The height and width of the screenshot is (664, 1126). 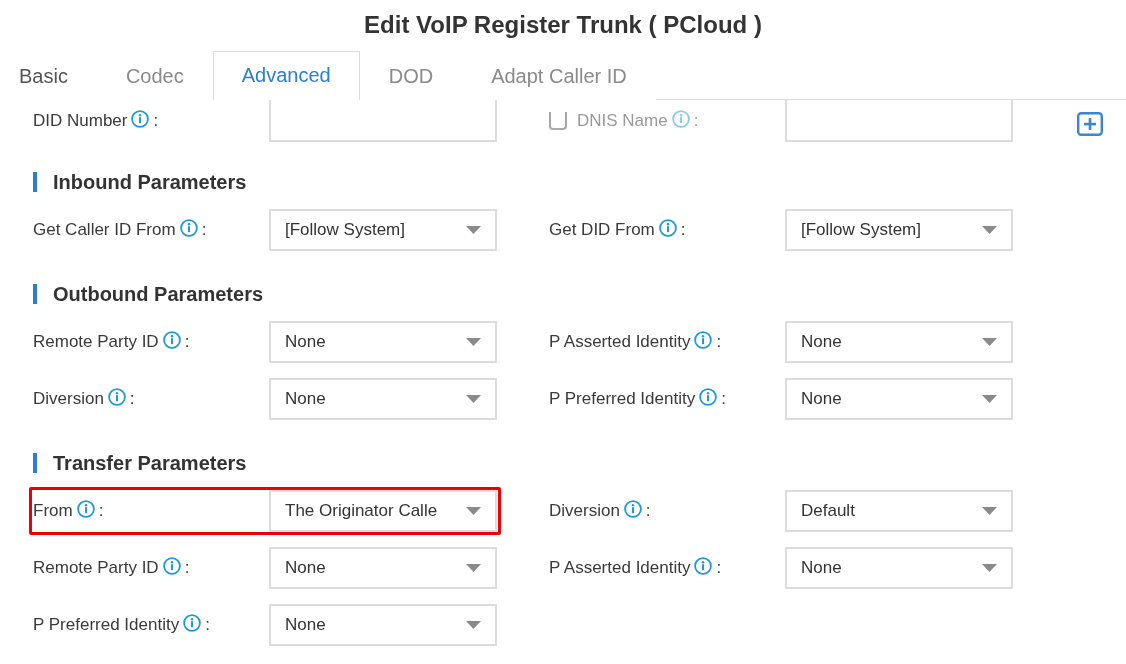 I want to click on field-label: DID Number, so click(x=80, y=121).